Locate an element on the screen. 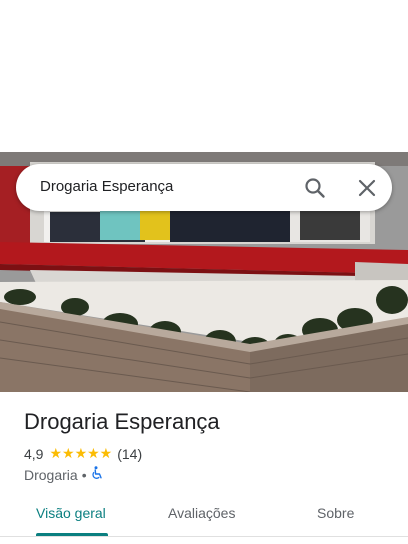  tab-bar: Visão geral Avaliações Sobre is located at coordinates (204, 514).